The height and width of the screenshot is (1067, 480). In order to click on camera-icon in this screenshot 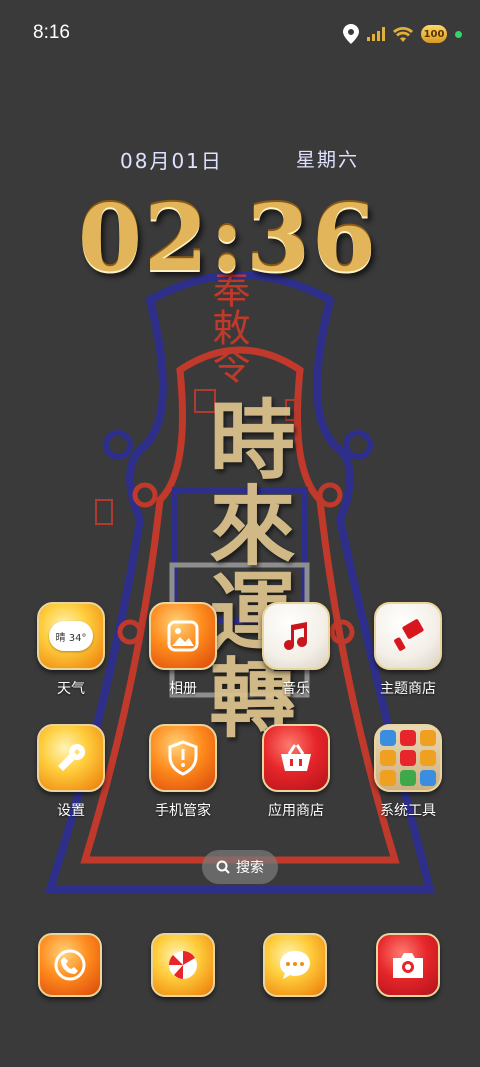, I will do `click(408, 965)`.